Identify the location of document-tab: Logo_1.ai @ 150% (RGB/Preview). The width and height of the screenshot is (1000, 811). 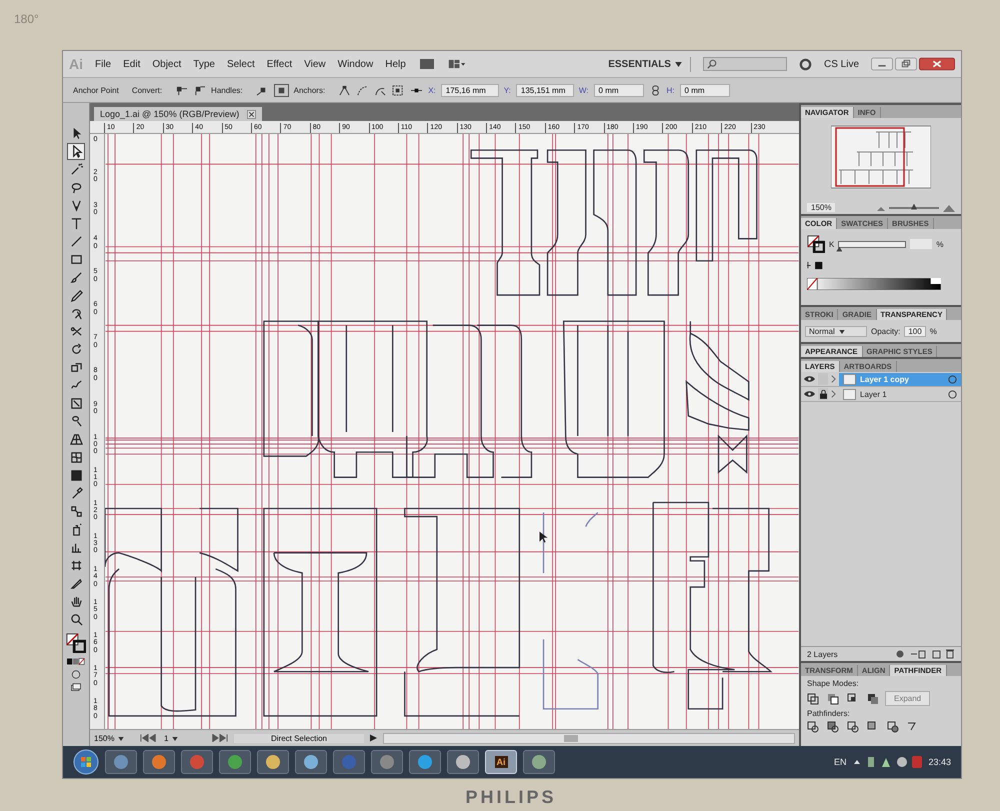
(178, 114).